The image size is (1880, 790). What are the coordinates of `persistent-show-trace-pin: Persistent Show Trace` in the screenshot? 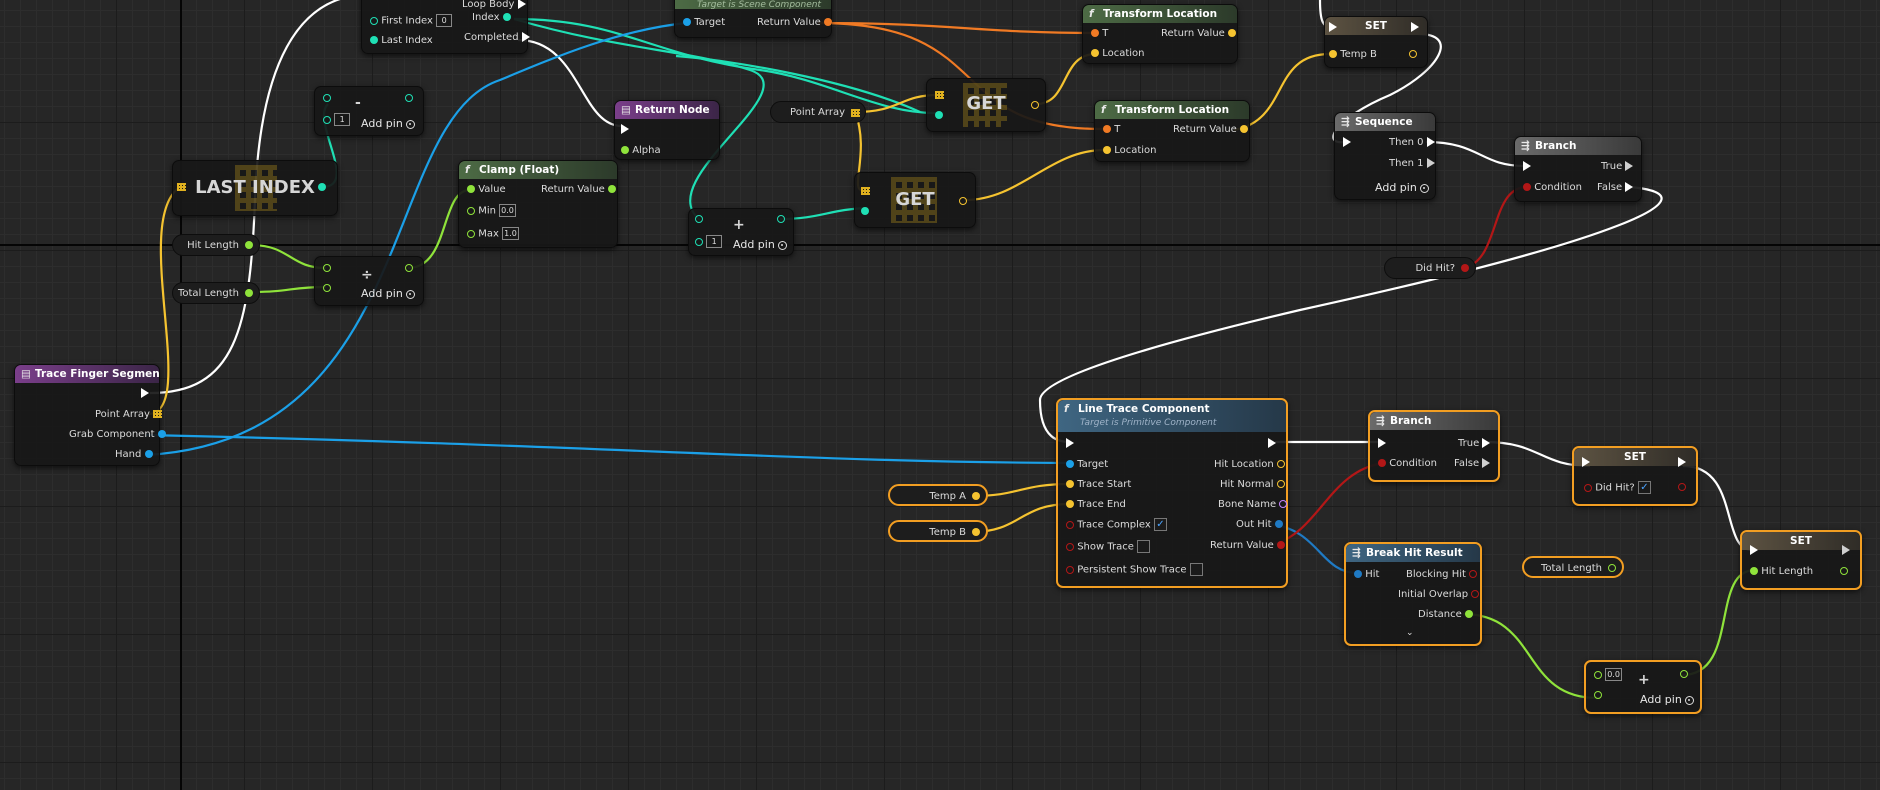 It's located at (1134, 570).